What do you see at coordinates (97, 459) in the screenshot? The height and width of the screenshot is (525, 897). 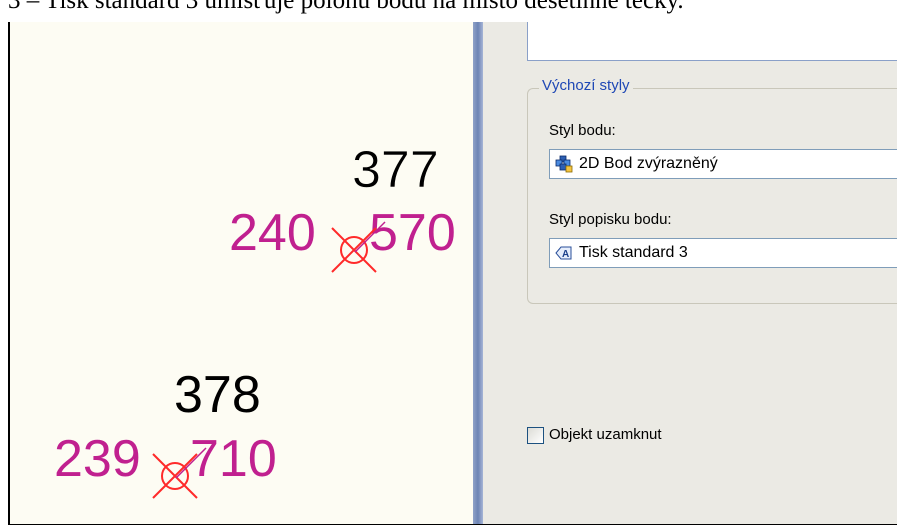 I see `point-height-left: 239` at bounding box center [97, 459].